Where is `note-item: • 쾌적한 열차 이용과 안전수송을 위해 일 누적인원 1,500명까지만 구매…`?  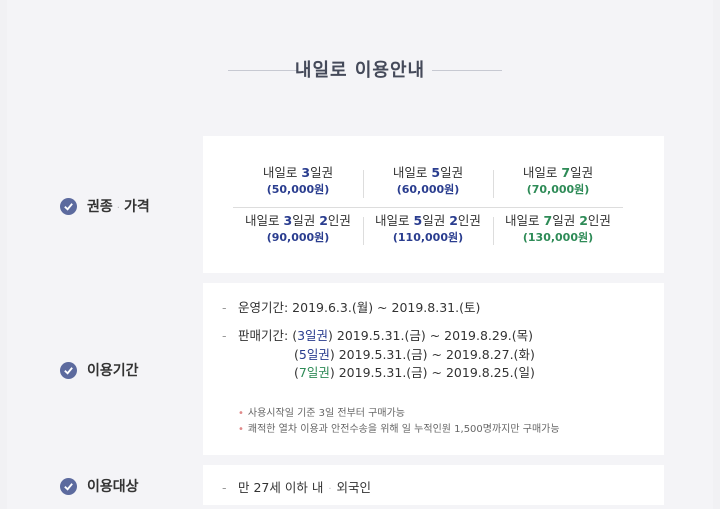
note-item: • 쾌적한 열차 이용과 안전수송을 위해 일 누적인원 1,500명까지만 구매… is located at coordinates (399, 429).